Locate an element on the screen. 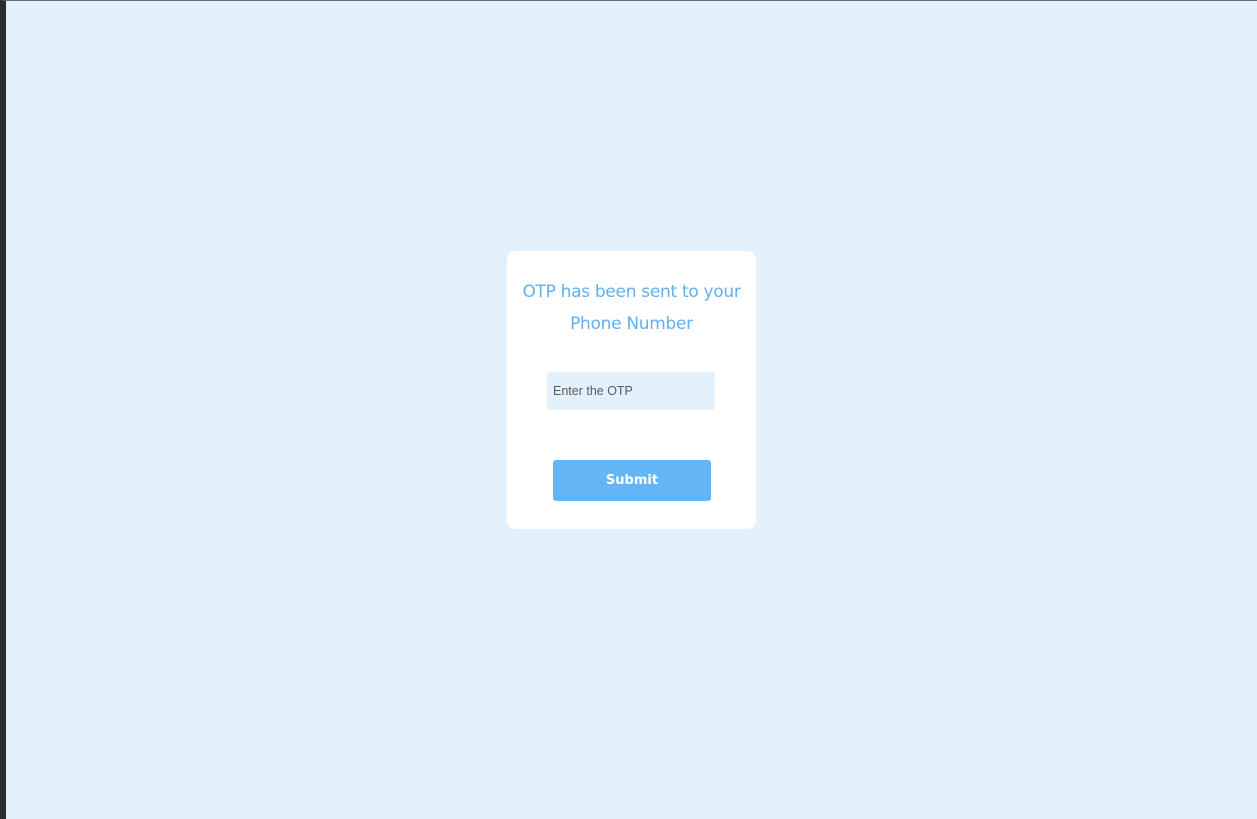 Image resolution: width=1257 pixels, height=819 pixels. otp-title-line-1: OTP has been sent to your is located at coordinates (631, 292).